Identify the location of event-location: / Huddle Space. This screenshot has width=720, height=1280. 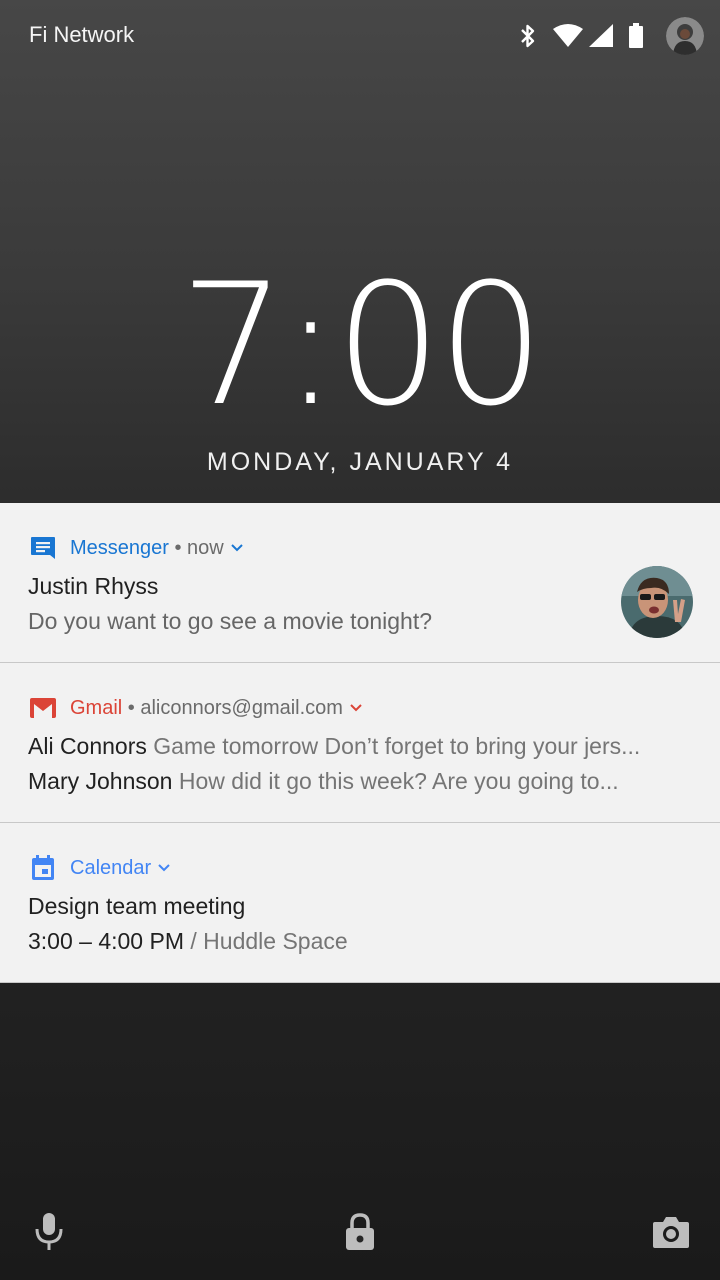
(266, 941).